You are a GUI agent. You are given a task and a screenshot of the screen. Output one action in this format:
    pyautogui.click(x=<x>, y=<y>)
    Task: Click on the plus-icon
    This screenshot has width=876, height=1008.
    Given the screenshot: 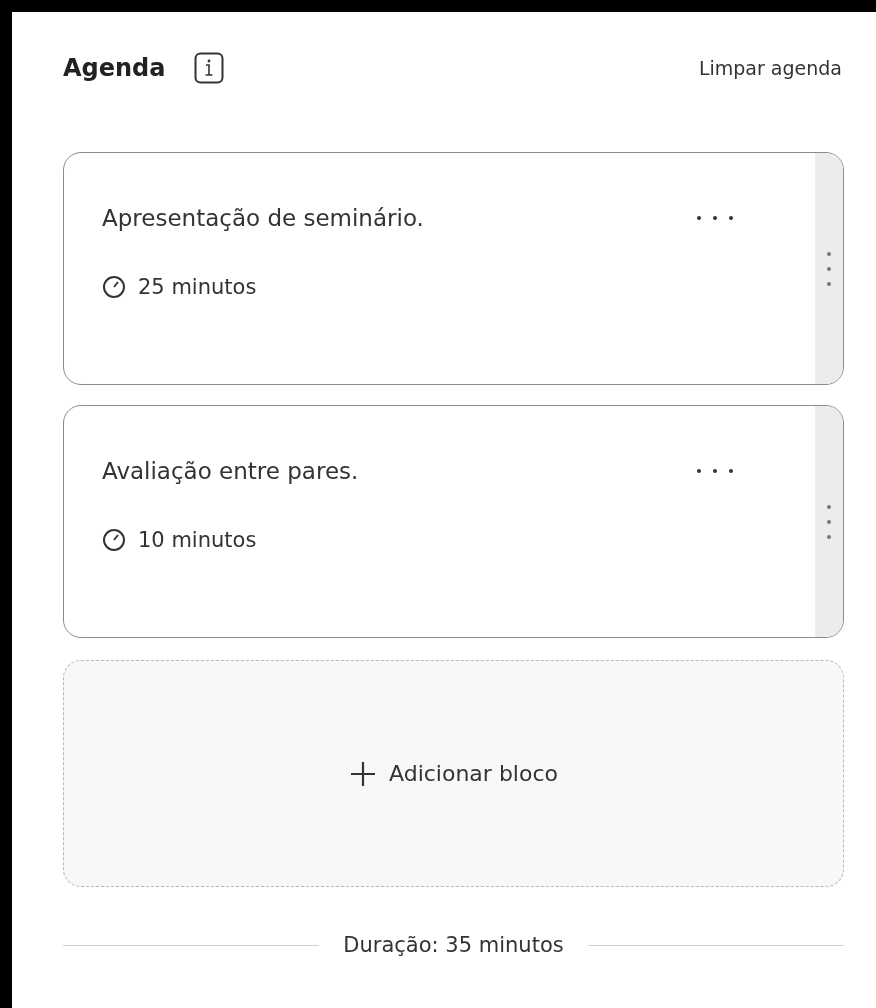 What is the action you would take?
    pyautogui.click(x=363, y=773)
    